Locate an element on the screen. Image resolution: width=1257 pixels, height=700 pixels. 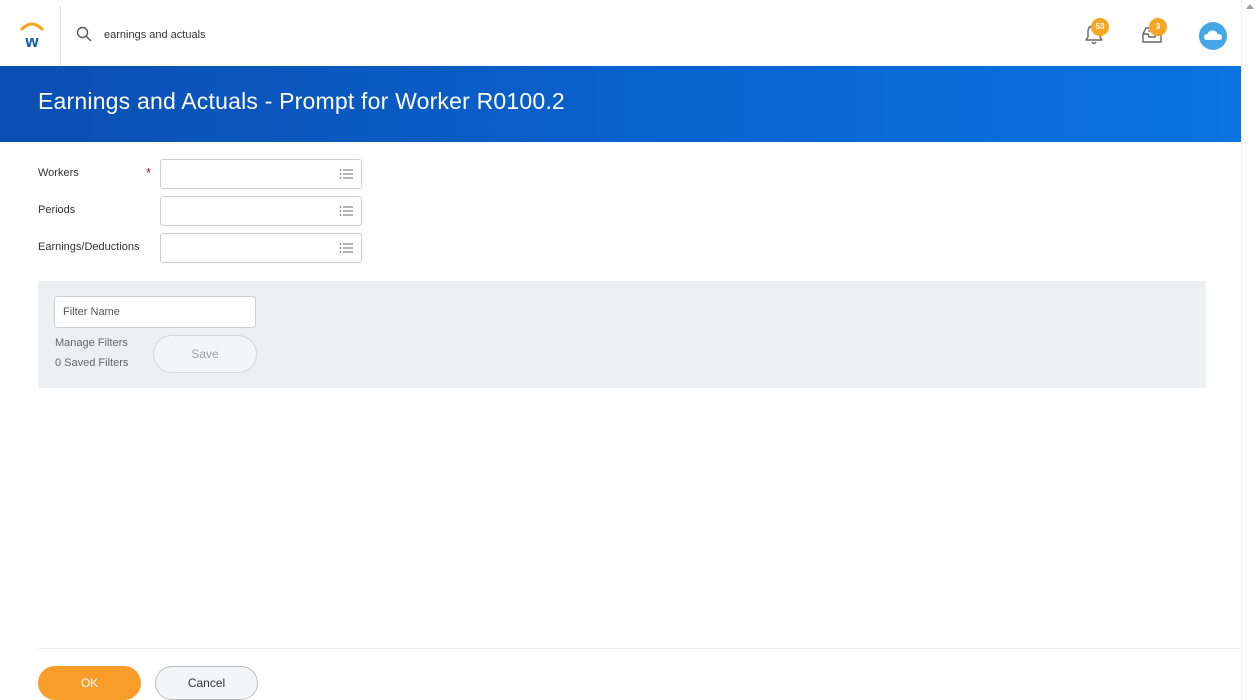
cloud-icon is located at coordinates (1213, 35).